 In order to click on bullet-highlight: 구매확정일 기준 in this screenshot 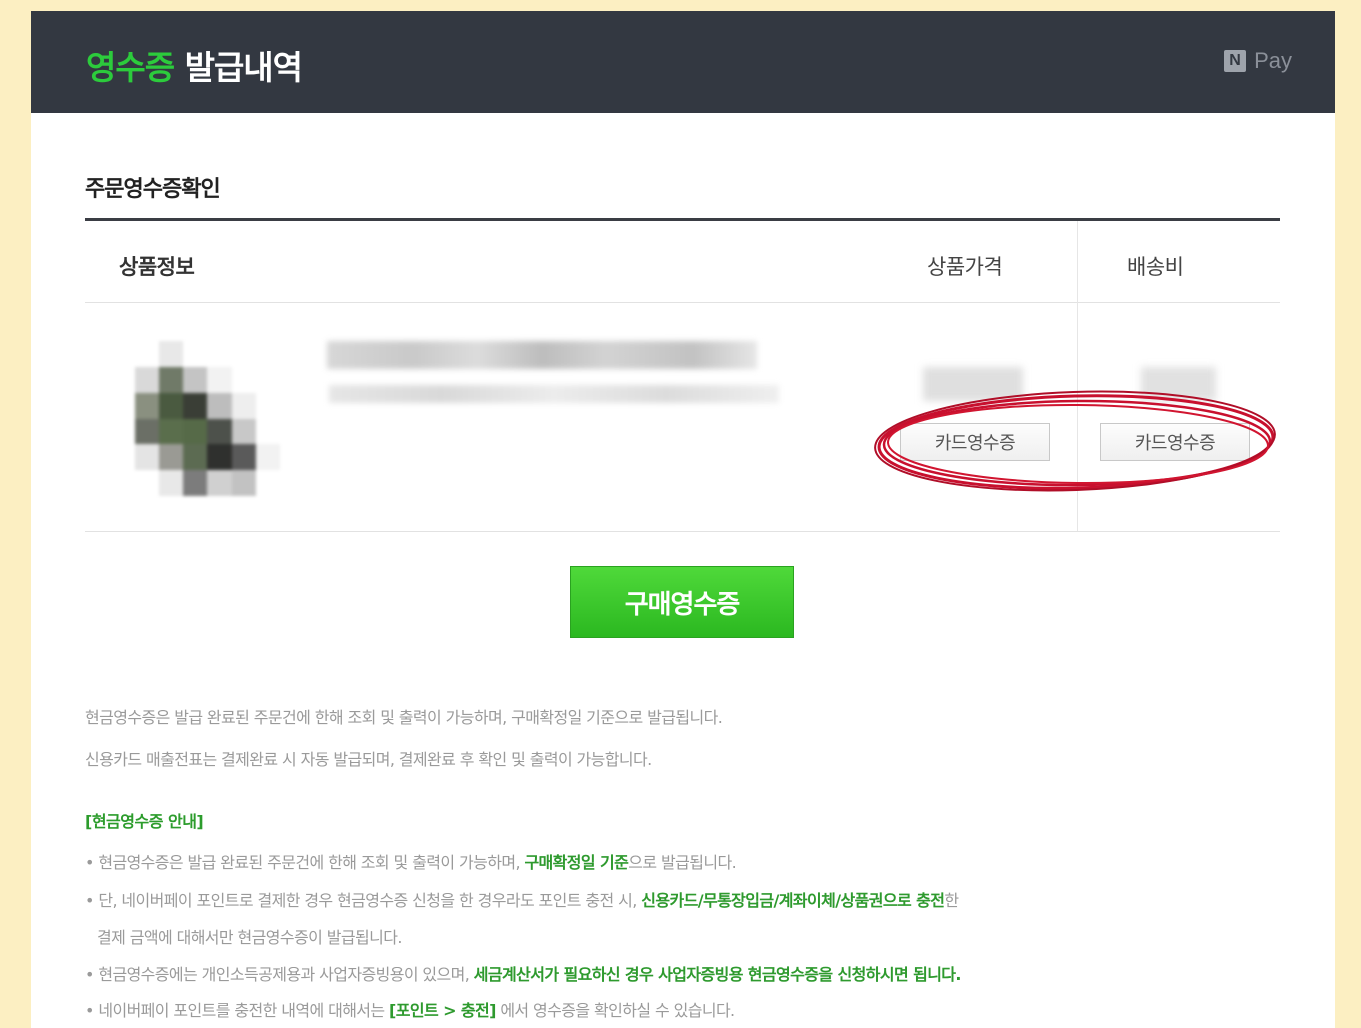, I will do `click(576, 862)`.